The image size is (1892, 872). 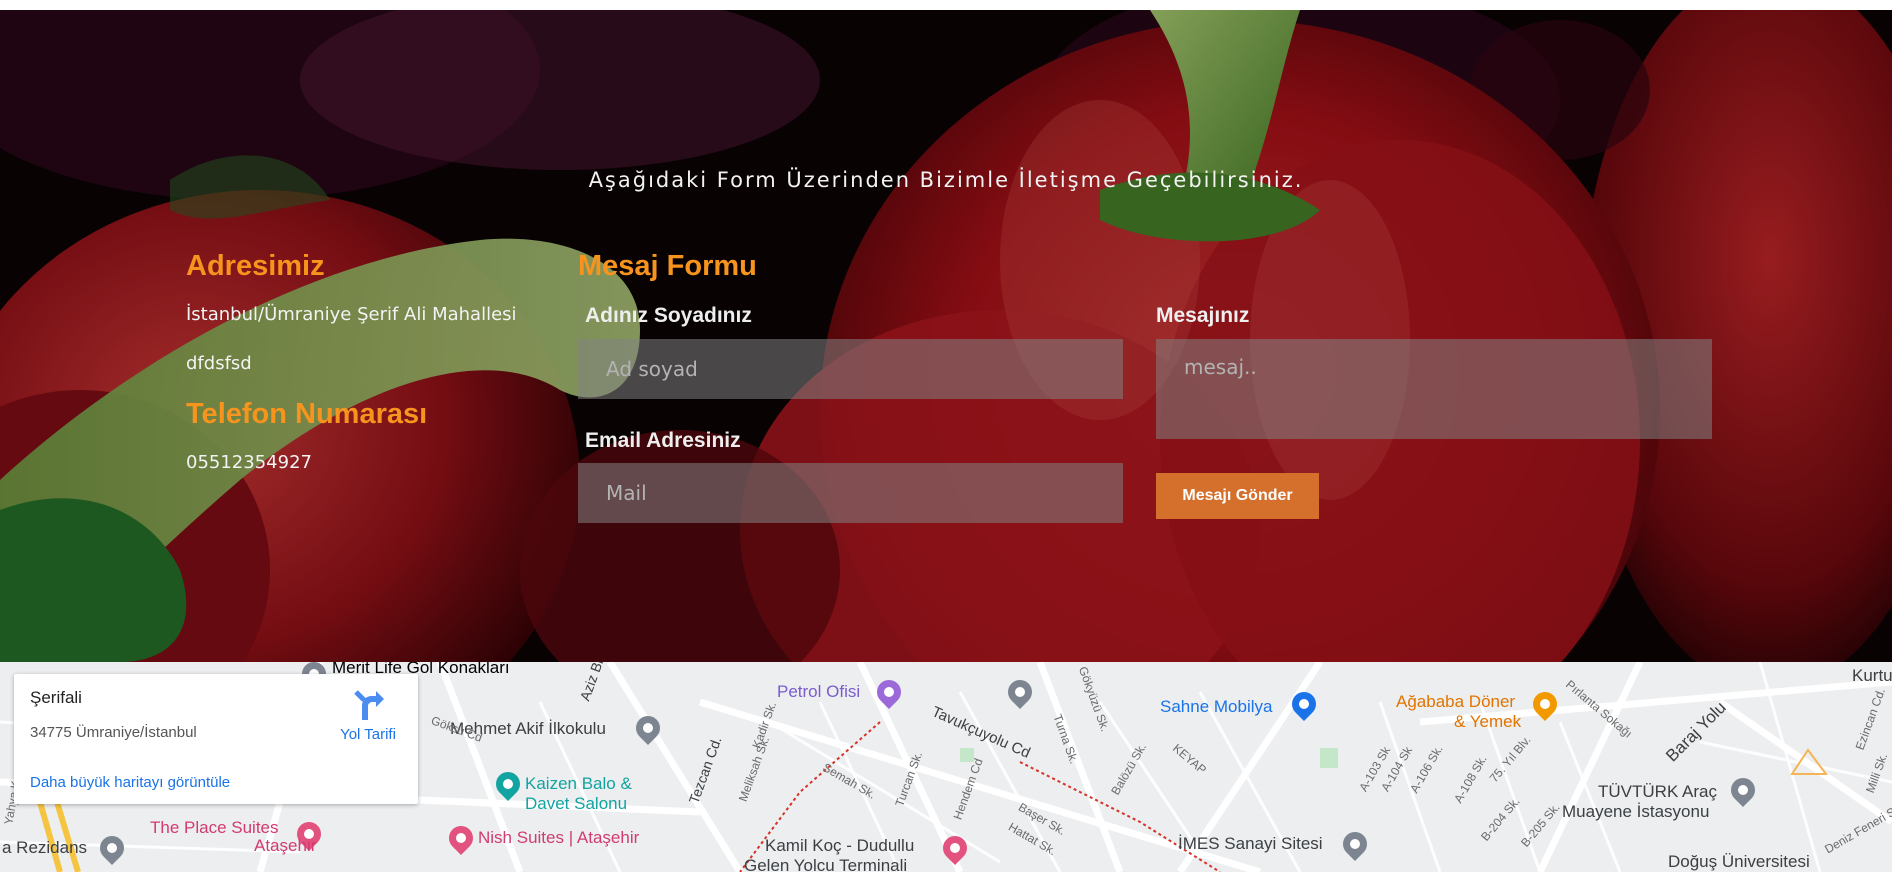 I want to click on place-label: The Place Suites, so click(x=214, y=827).